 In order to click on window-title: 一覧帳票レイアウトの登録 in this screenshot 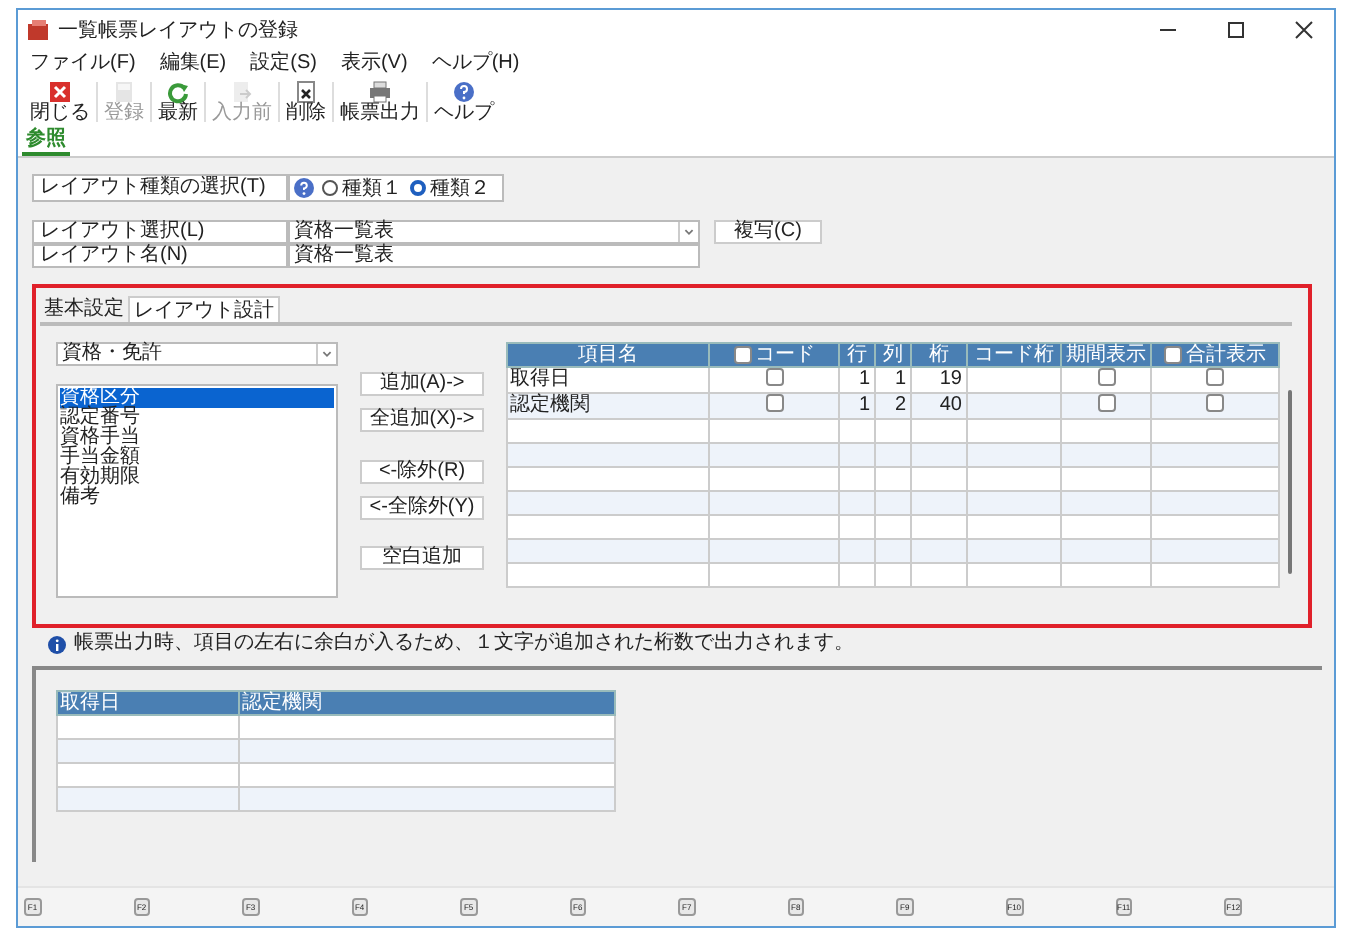, I will do `click(179, 31)`.